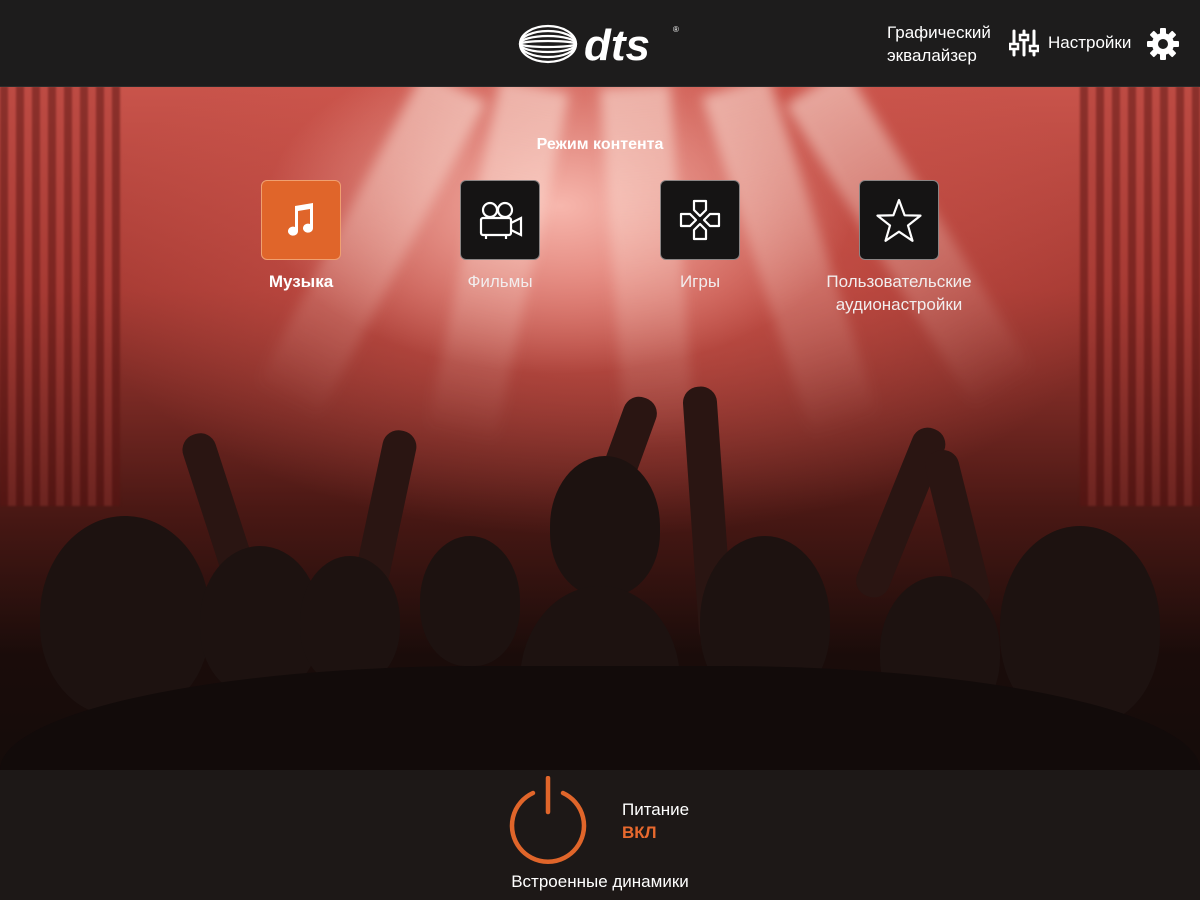  Describe the element at coordinates (899, 281) in the screenshot. I see `mode-custom-audio-label-line1: Пользовательские` at that location.